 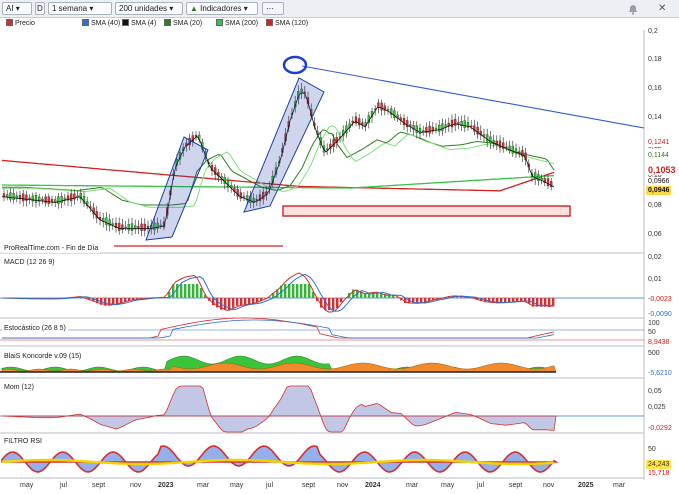 I want to click on stochastic-label: Estocástico (26 8 5), so click(x=35, y=328).